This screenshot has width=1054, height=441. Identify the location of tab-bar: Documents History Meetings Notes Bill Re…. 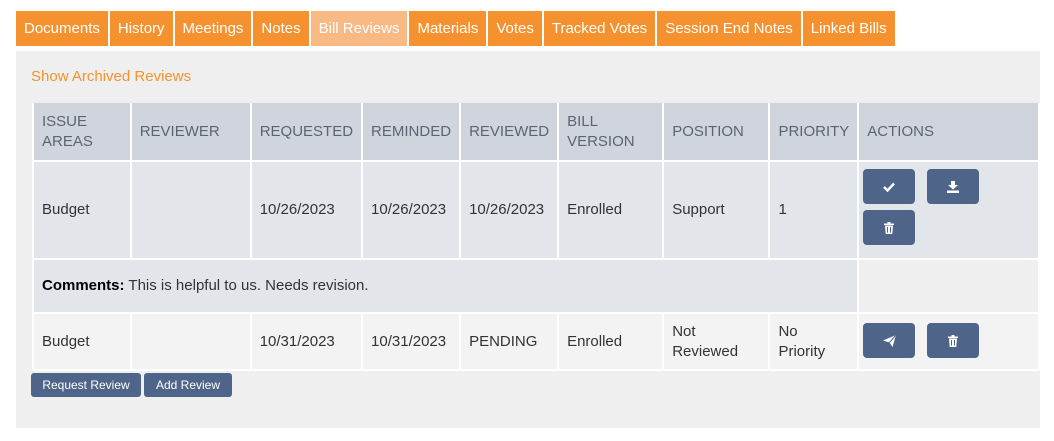
(456, 28).